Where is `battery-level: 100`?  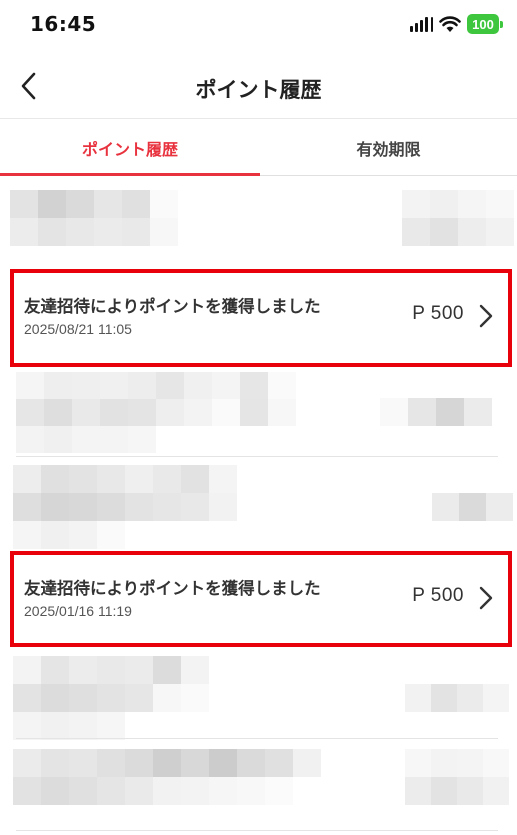 battery-level: 100 is located at coordinates (483, 24).